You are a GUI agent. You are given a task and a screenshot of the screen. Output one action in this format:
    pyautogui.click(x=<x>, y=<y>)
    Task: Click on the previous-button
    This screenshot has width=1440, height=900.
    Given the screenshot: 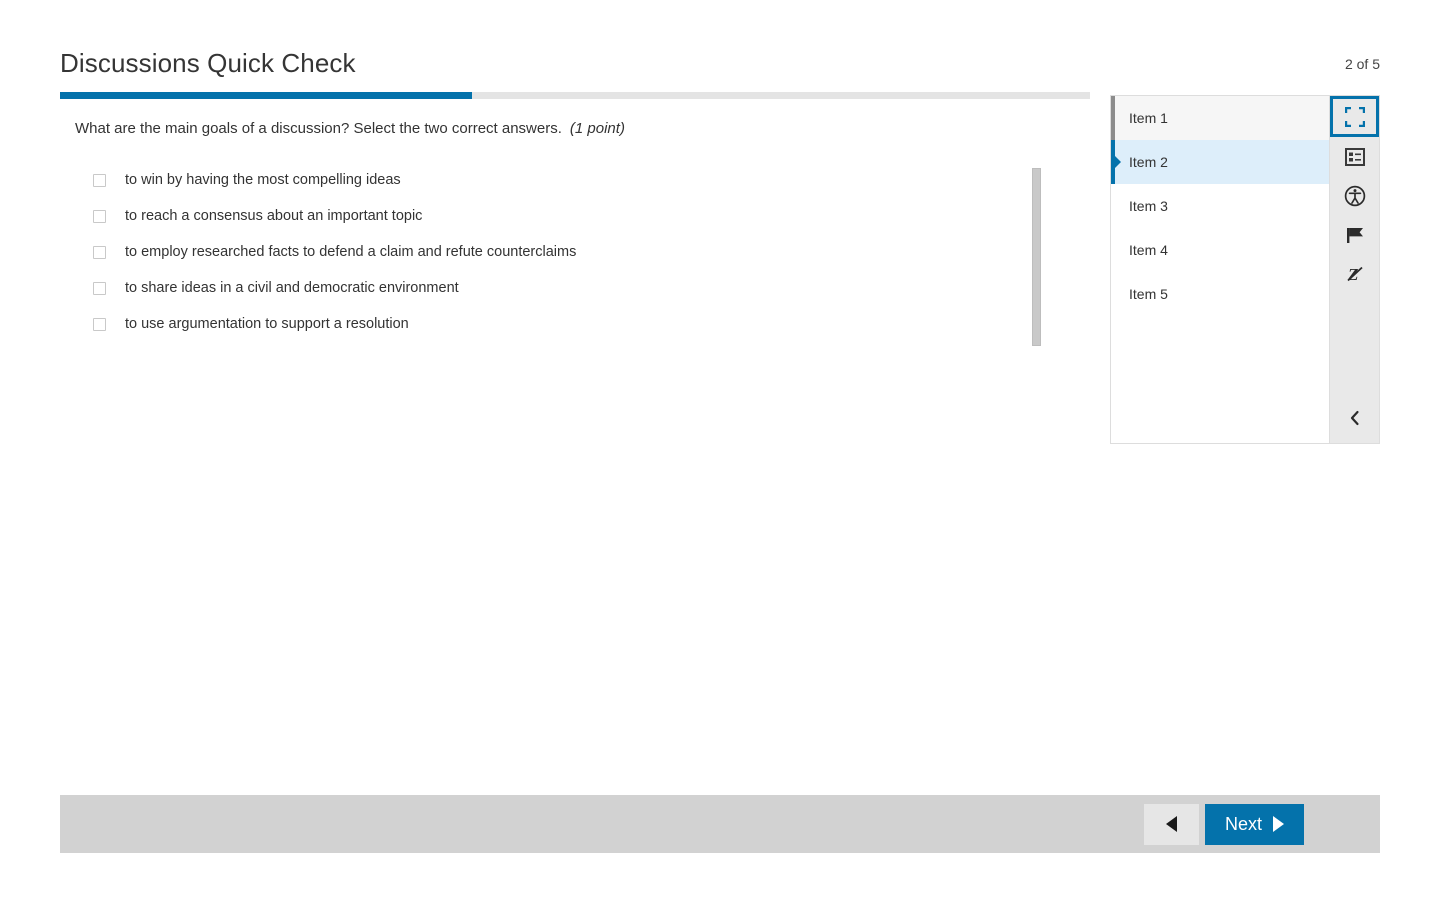 What is the action you would take?
    pyautogui.click(x=1171, y=824)
    